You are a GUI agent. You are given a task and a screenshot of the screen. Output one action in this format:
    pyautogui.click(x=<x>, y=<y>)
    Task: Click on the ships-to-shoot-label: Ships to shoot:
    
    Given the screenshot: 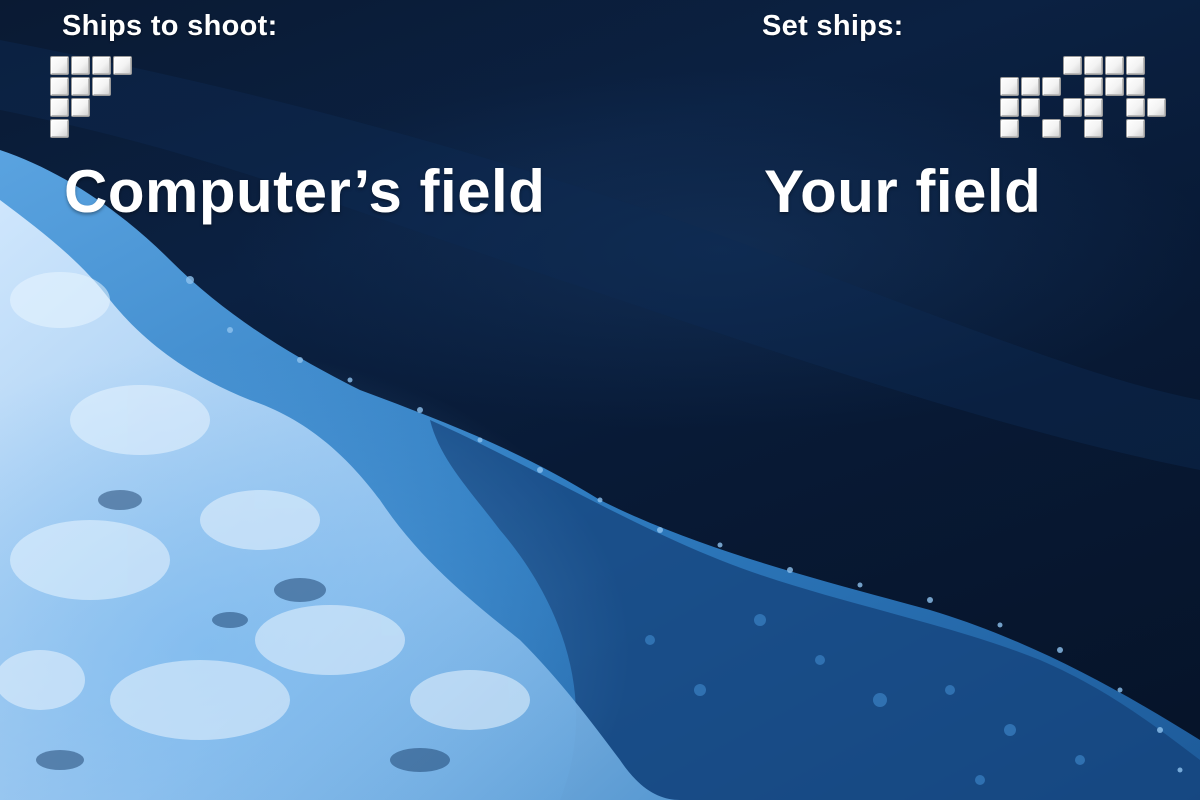 What is the action you would take?
    pyautogui.click(x=170, y=26)
    